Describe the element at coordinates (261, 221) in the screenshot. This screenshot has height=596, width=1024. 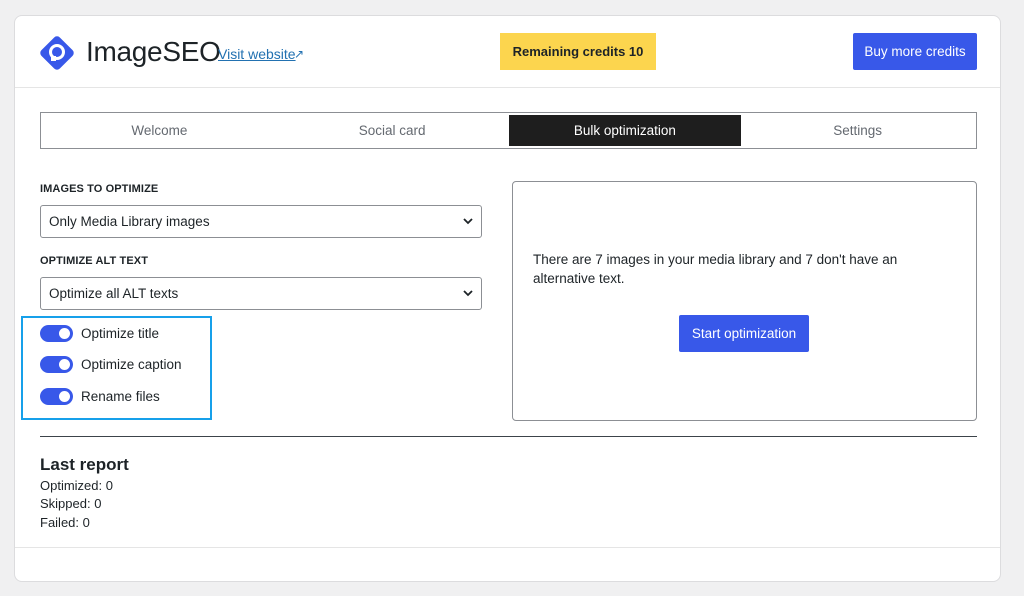
I see `images-to-optimize-select: Only Media Library images` at that location.